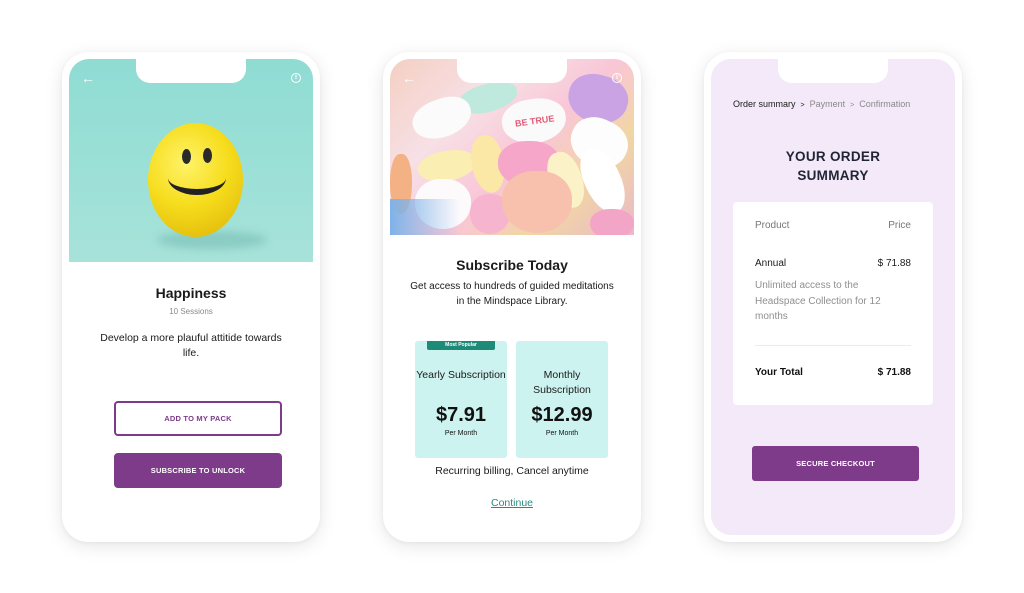  Describe the element at coordinates (828, 104) in the screenshot. I see `breadcrumb-step-payment: Payment` at that location.